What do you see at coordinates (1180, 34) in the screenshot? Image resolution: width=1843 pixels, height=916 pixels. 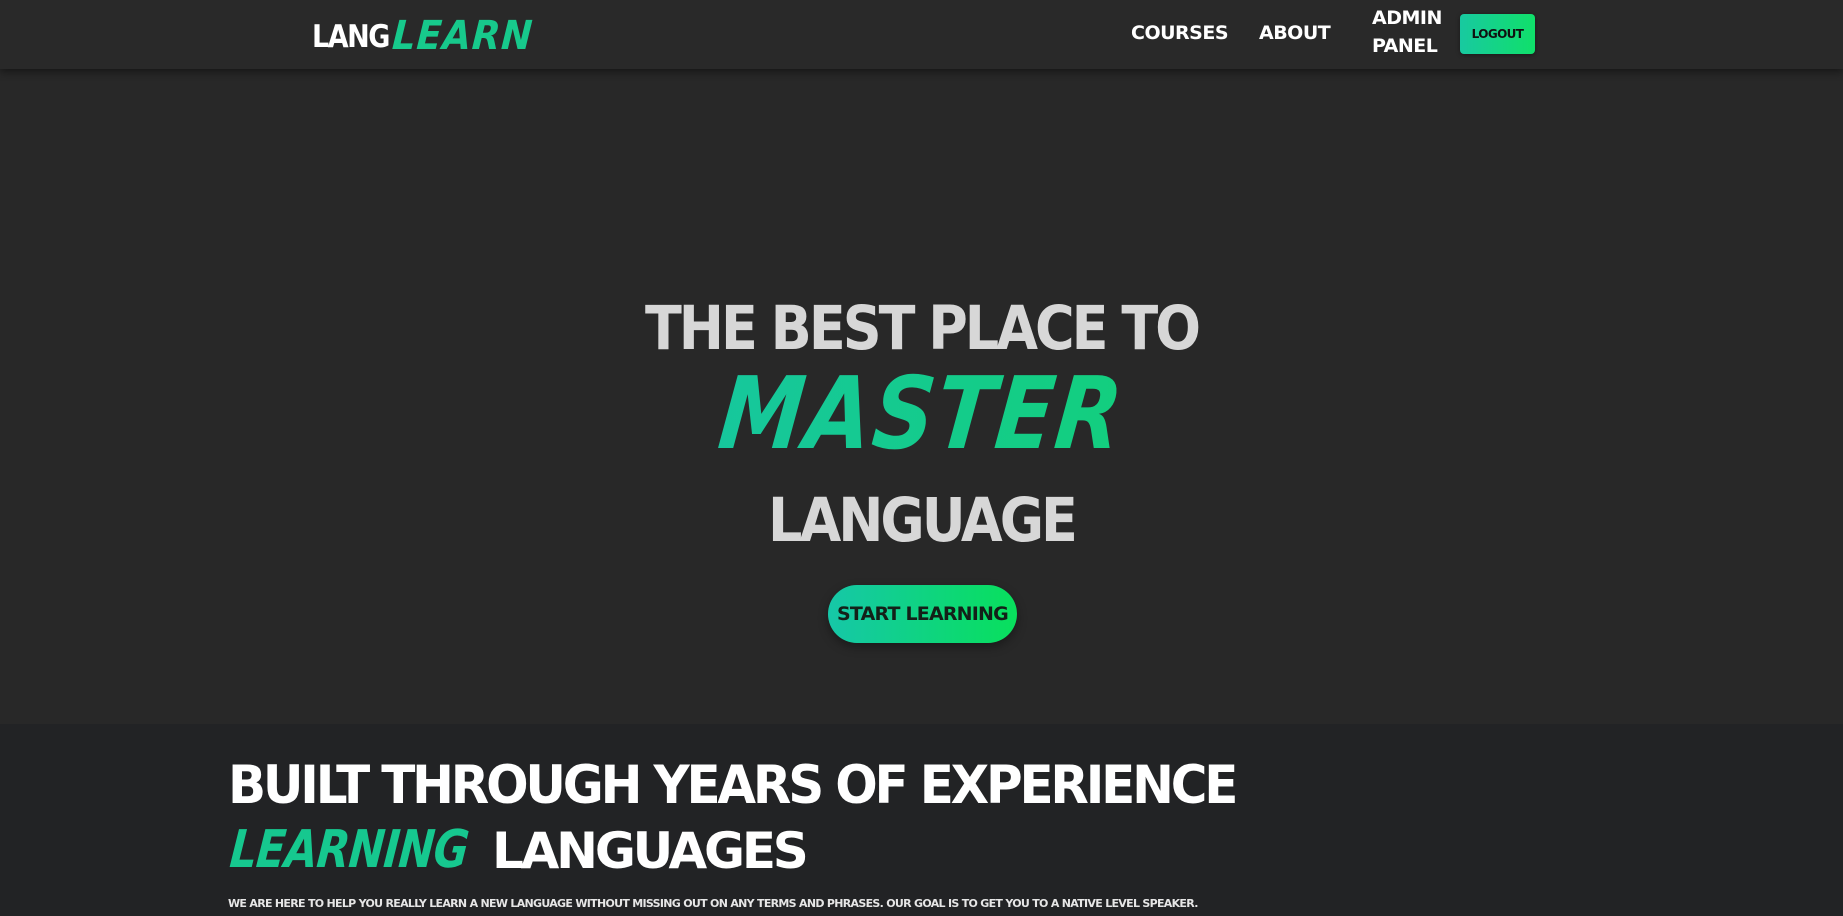 I see `nav-link-courses: COURSES` at bounding box center [1180, 34].